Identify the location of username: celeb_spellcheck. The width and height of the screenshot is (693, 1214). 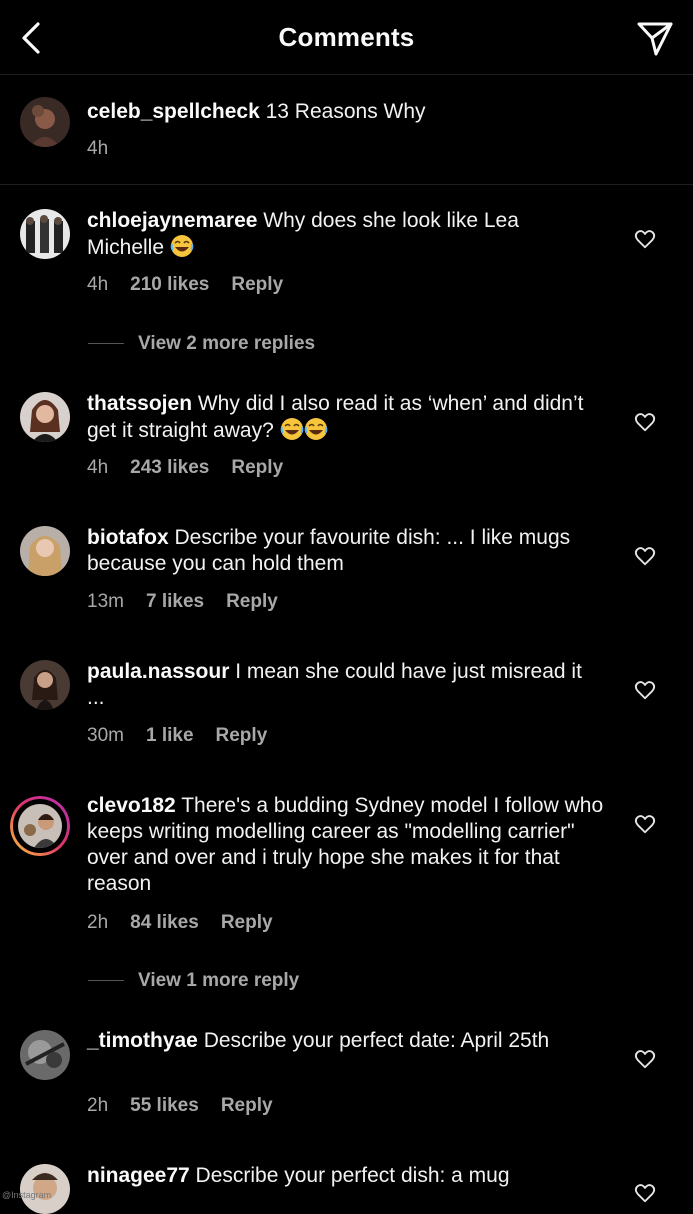
(173, 111).